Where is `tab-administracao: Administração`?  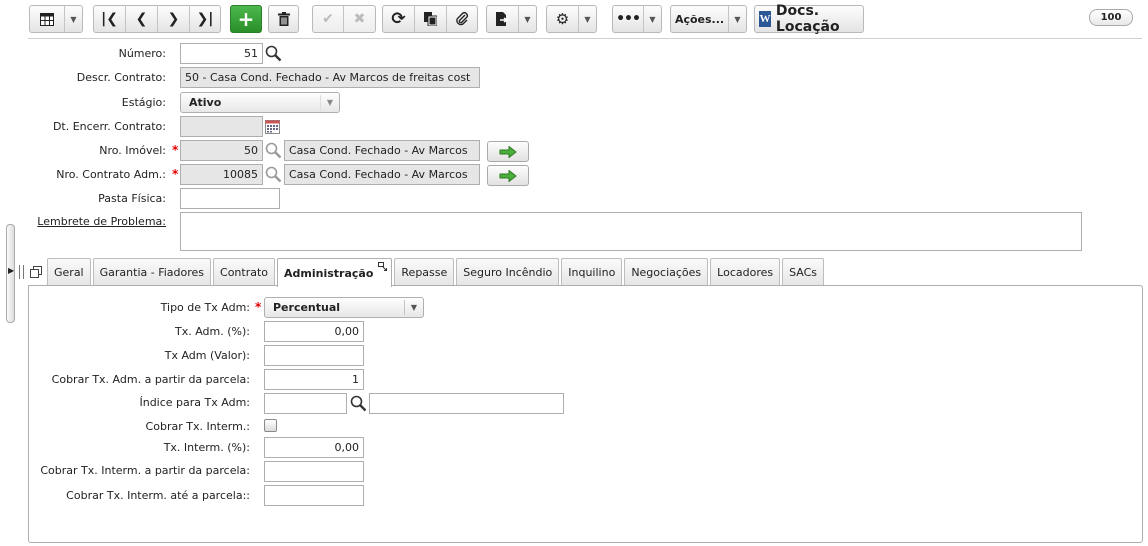
tab-administracao: Administração is located at coordinates (335, 272).